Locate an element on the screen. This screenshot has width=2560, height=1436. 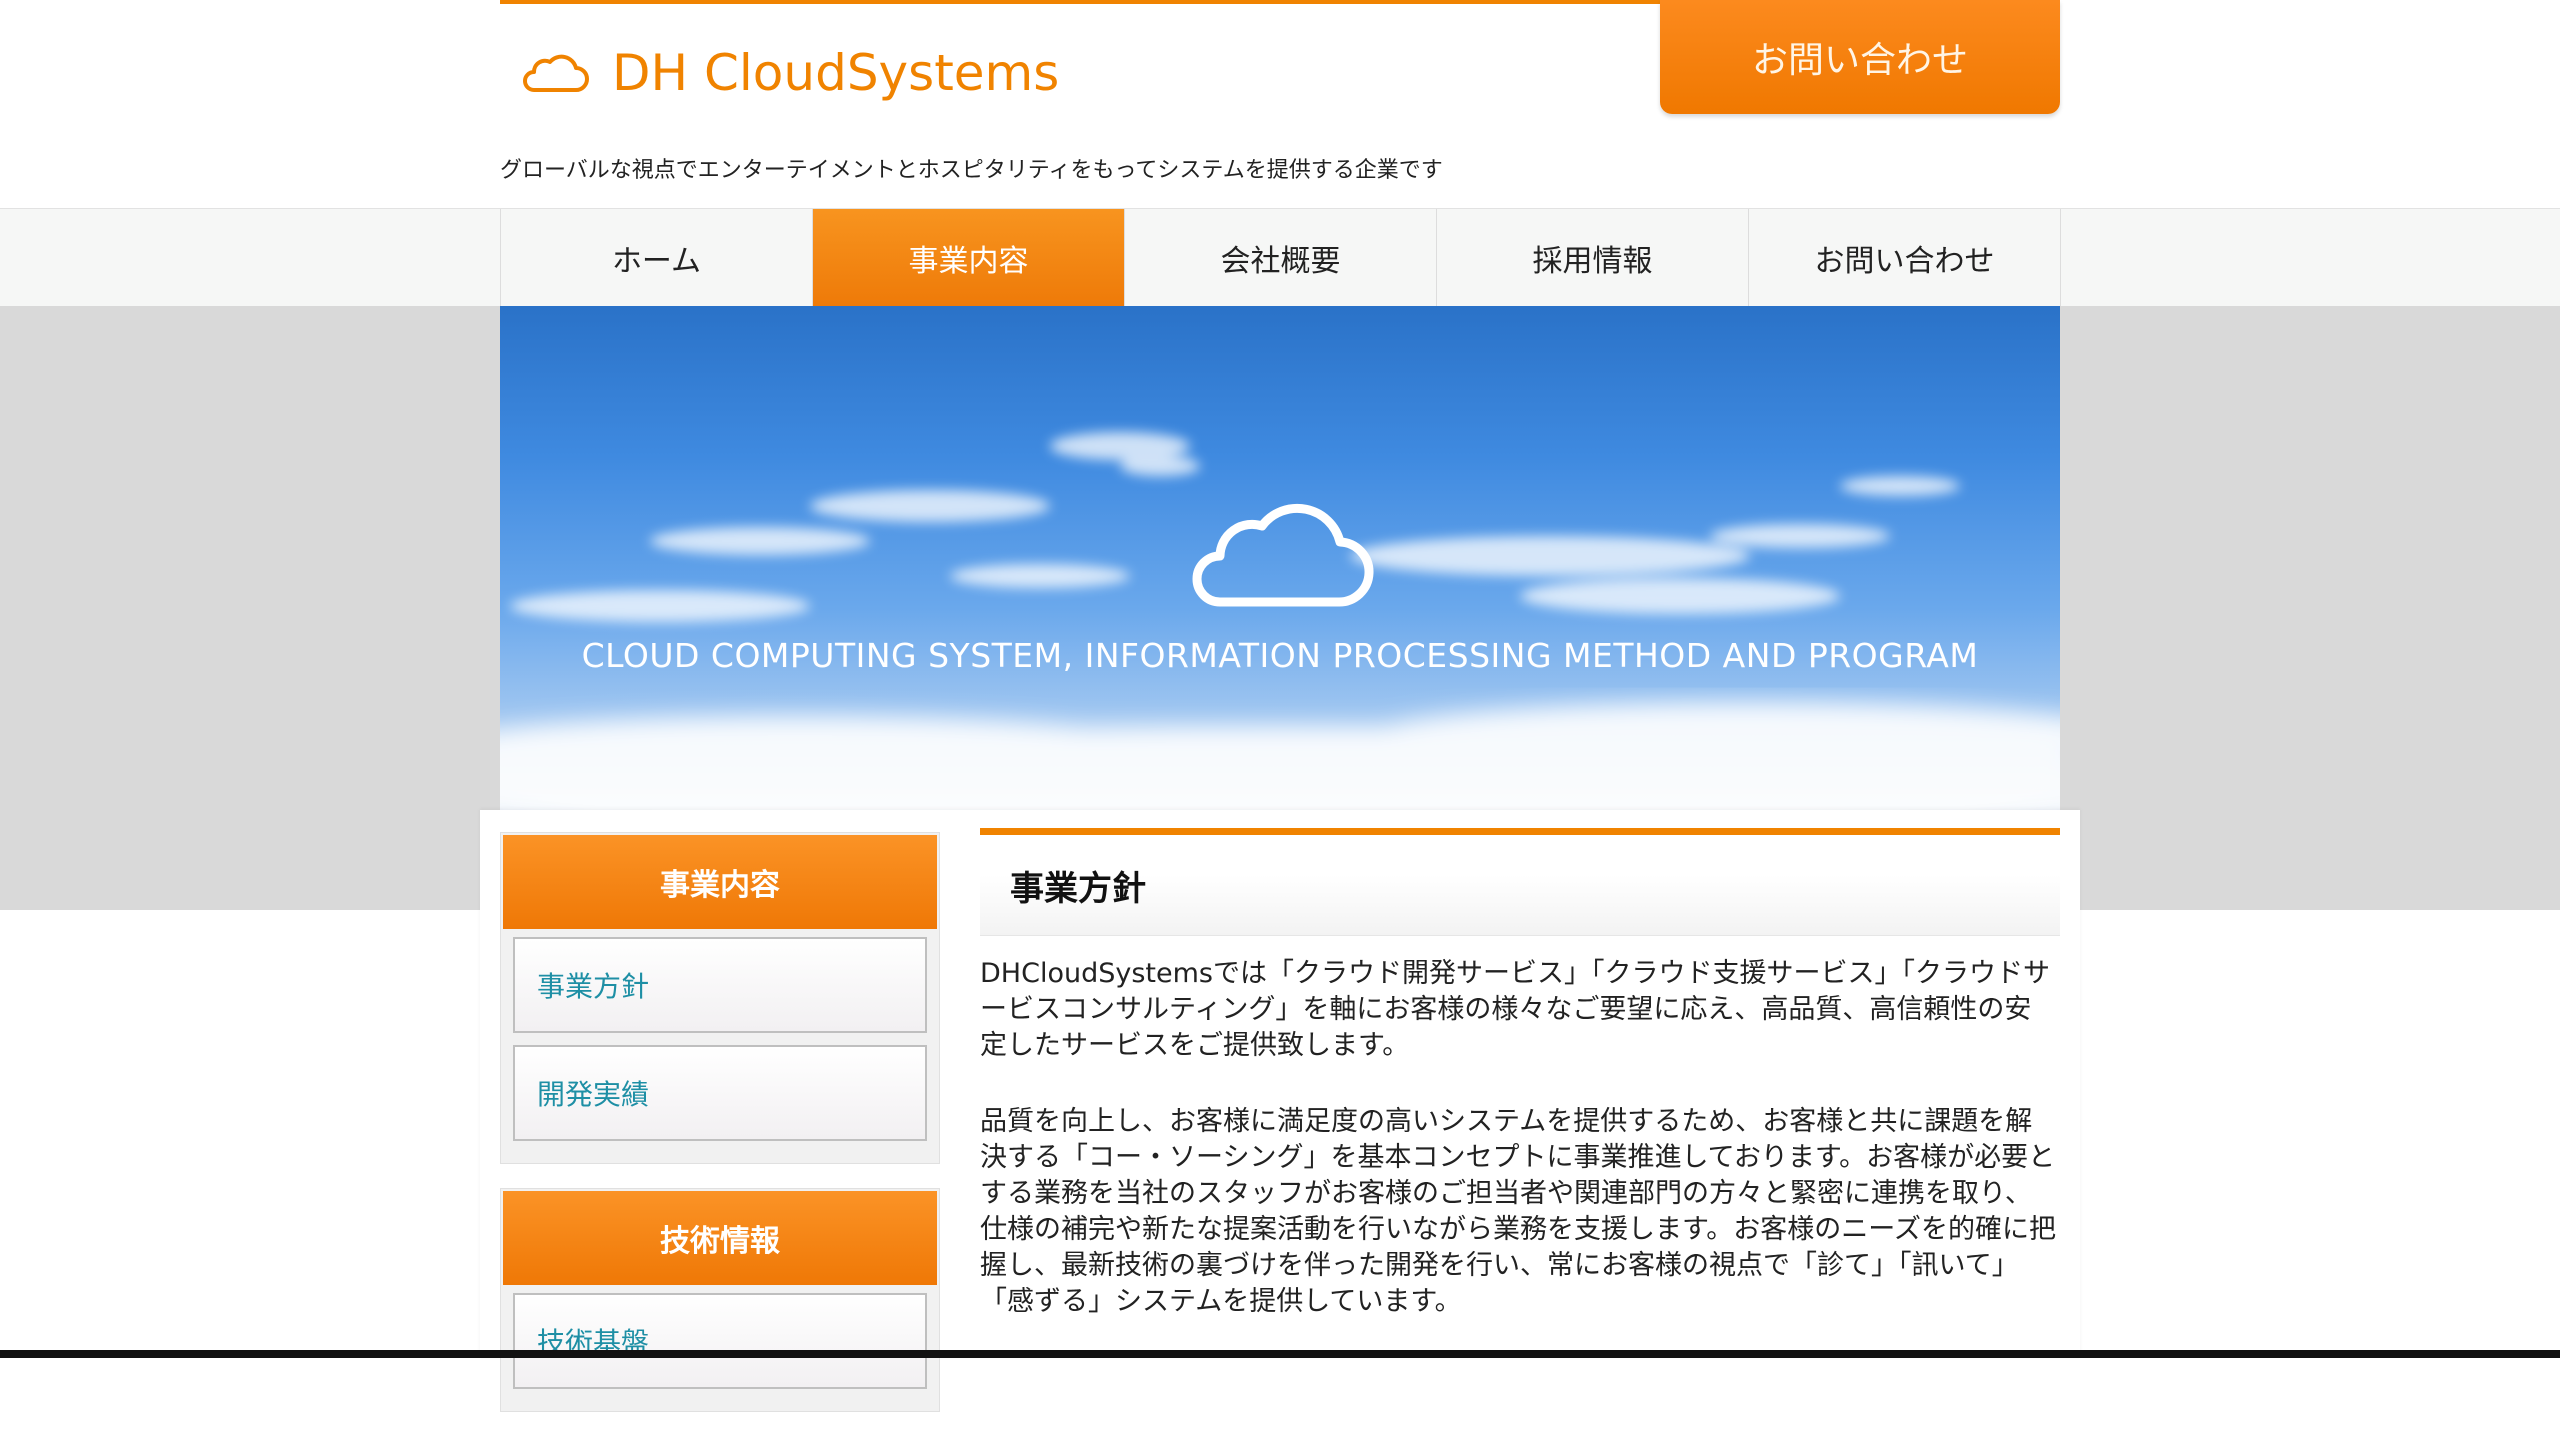
sidebar-heading-tech: 技術情報 is located at coordinates (720, 1238).